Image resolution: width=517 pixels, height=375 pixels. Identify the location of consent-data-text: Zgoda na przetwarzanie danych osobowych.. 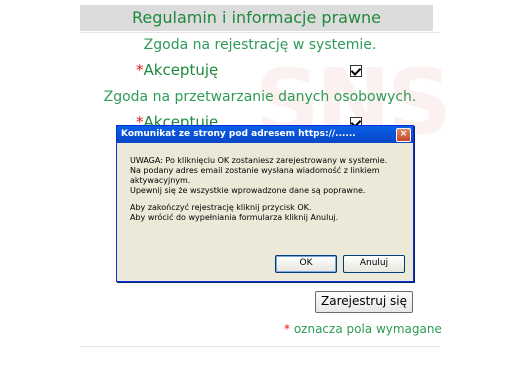
(260, 97).